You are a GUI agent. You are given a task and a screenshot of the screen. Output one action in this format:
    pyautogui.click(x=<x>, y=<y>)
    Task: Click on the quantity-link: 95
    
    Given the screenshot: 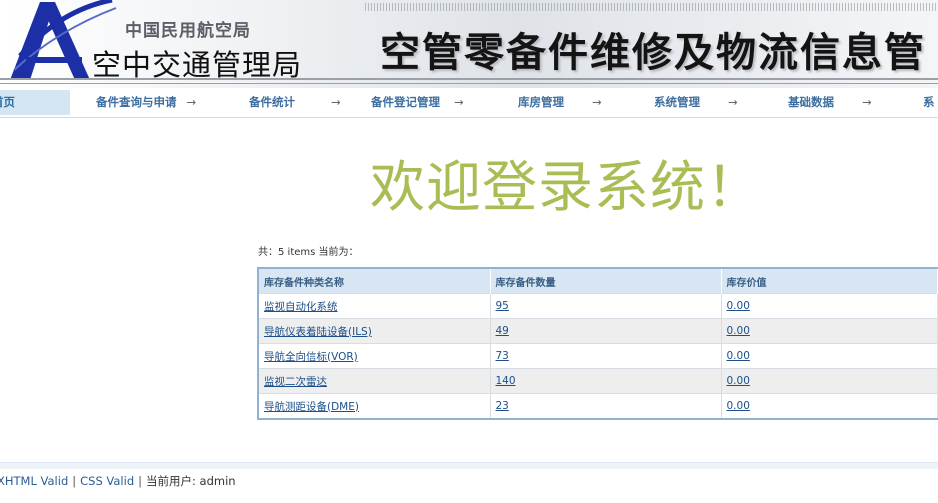 What is the action you would take?
    pyautogui.click(x=502, y=306)
    